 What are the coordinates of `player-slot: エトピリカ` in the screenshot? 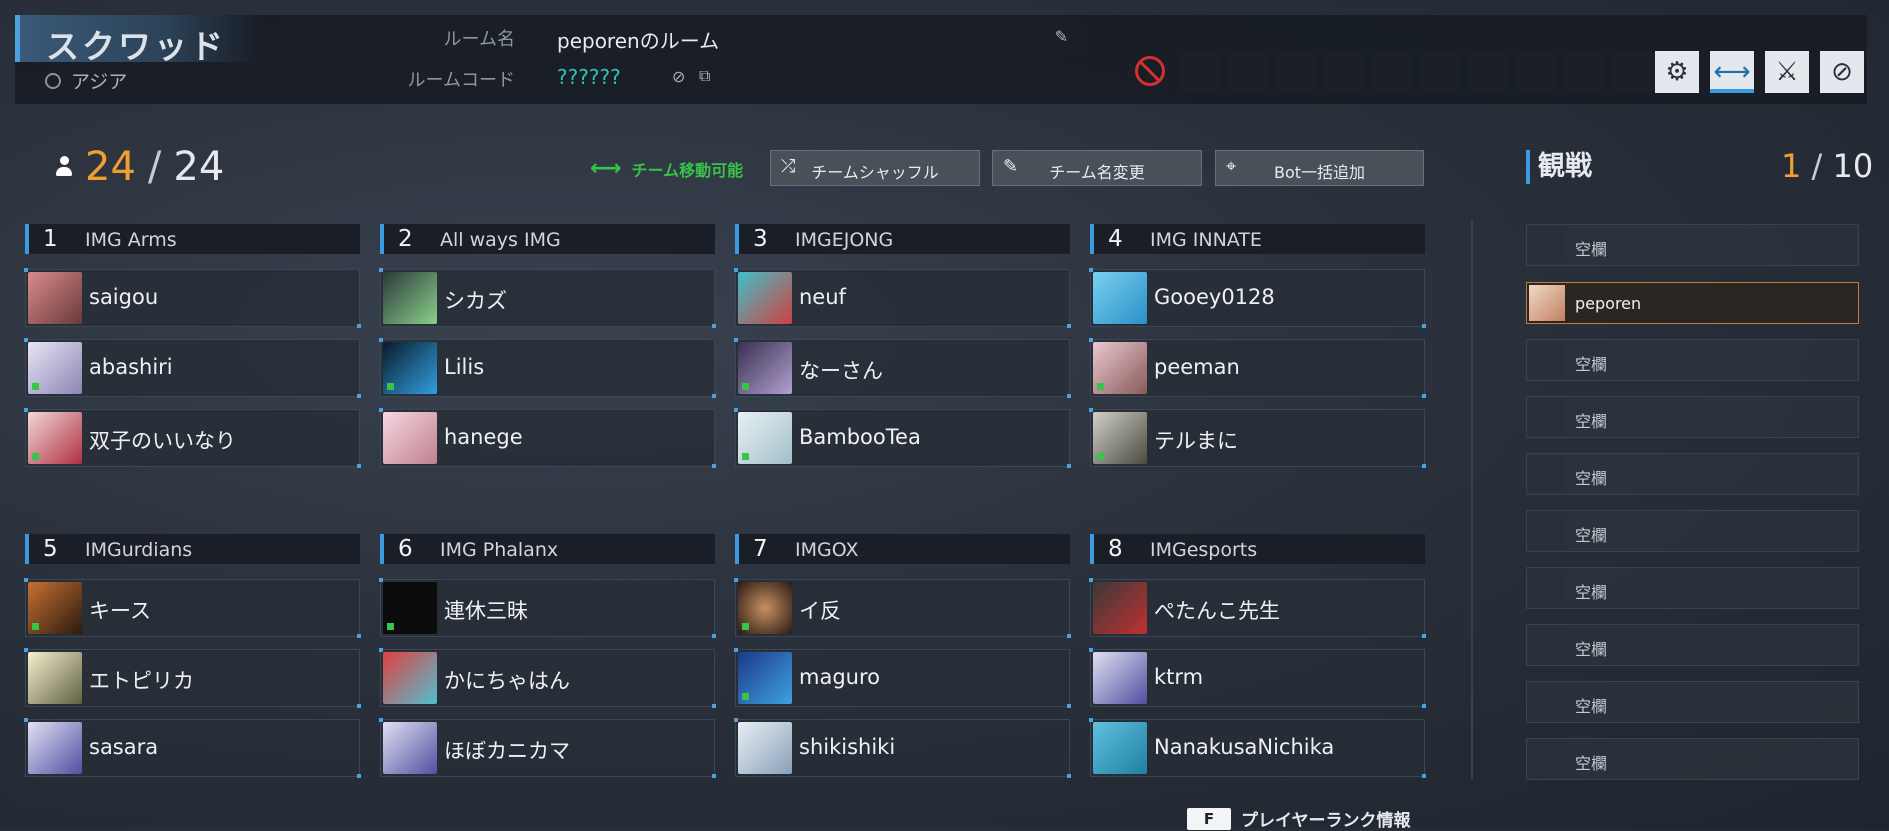 It's located at (192, 678).